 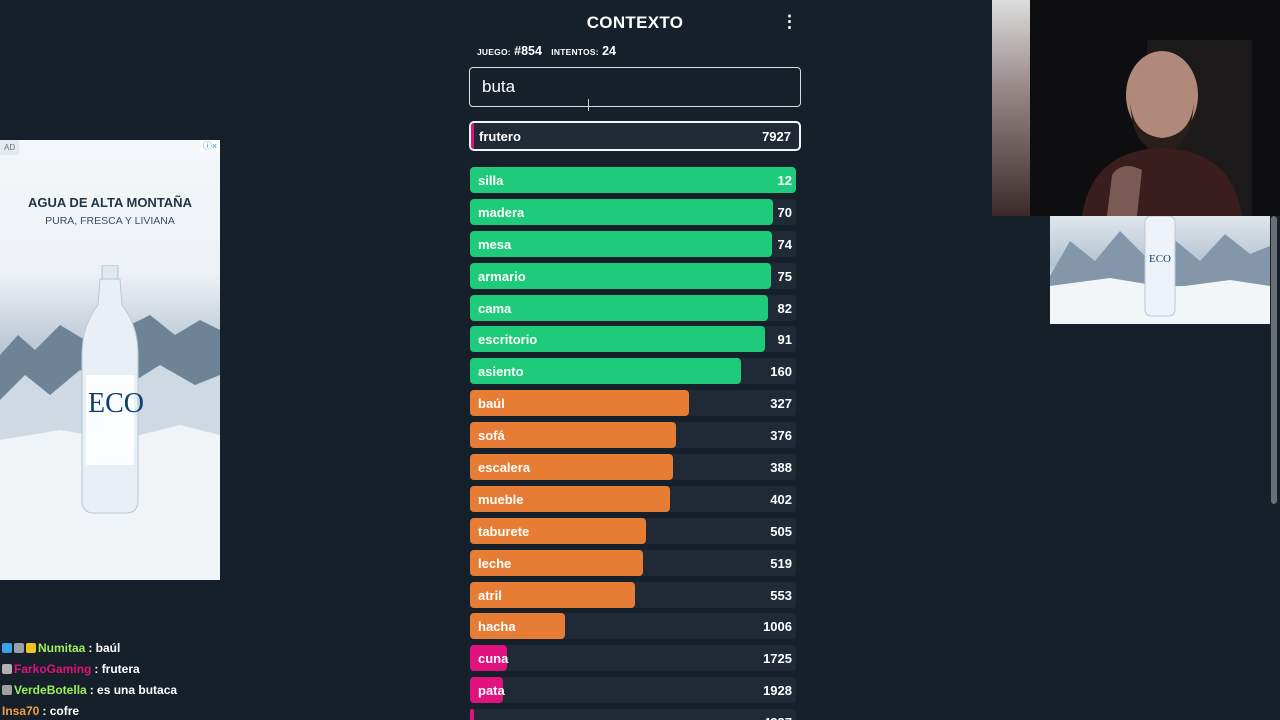 I want to click on guess-word: cuna, so click(x=493, y=659).